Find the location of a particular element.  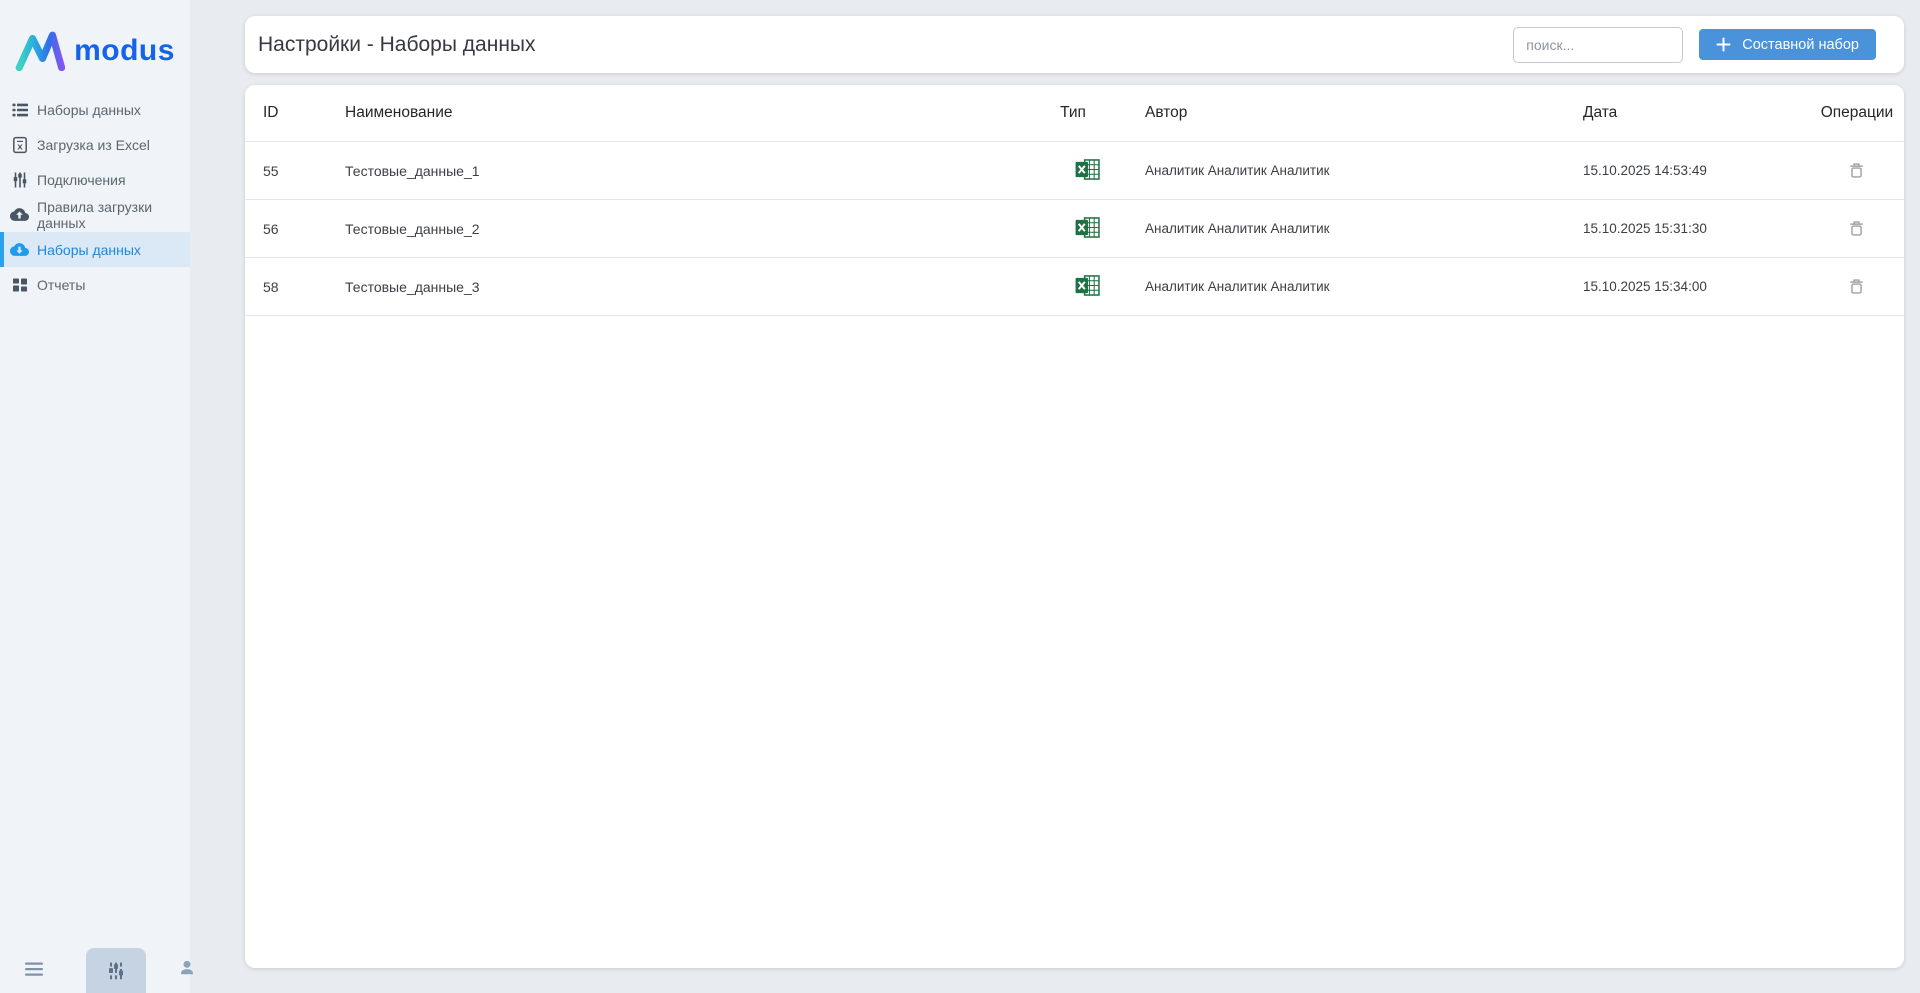

logo: modus is located at coordinates (95, 38).